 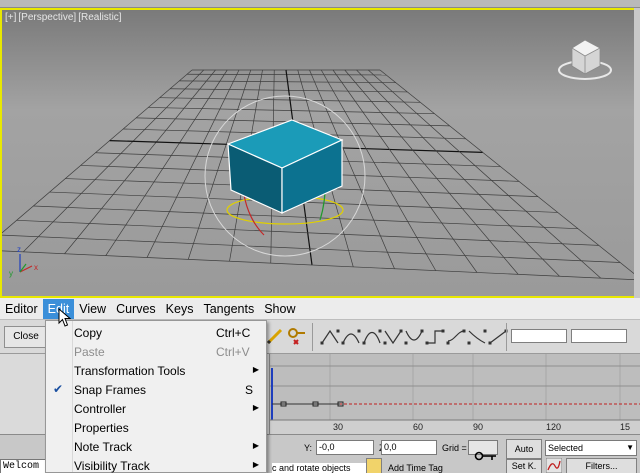 What do you see at coordinates (320, 4) in the screenshot?
I see `top-strip` at bounding box center [320, 4].